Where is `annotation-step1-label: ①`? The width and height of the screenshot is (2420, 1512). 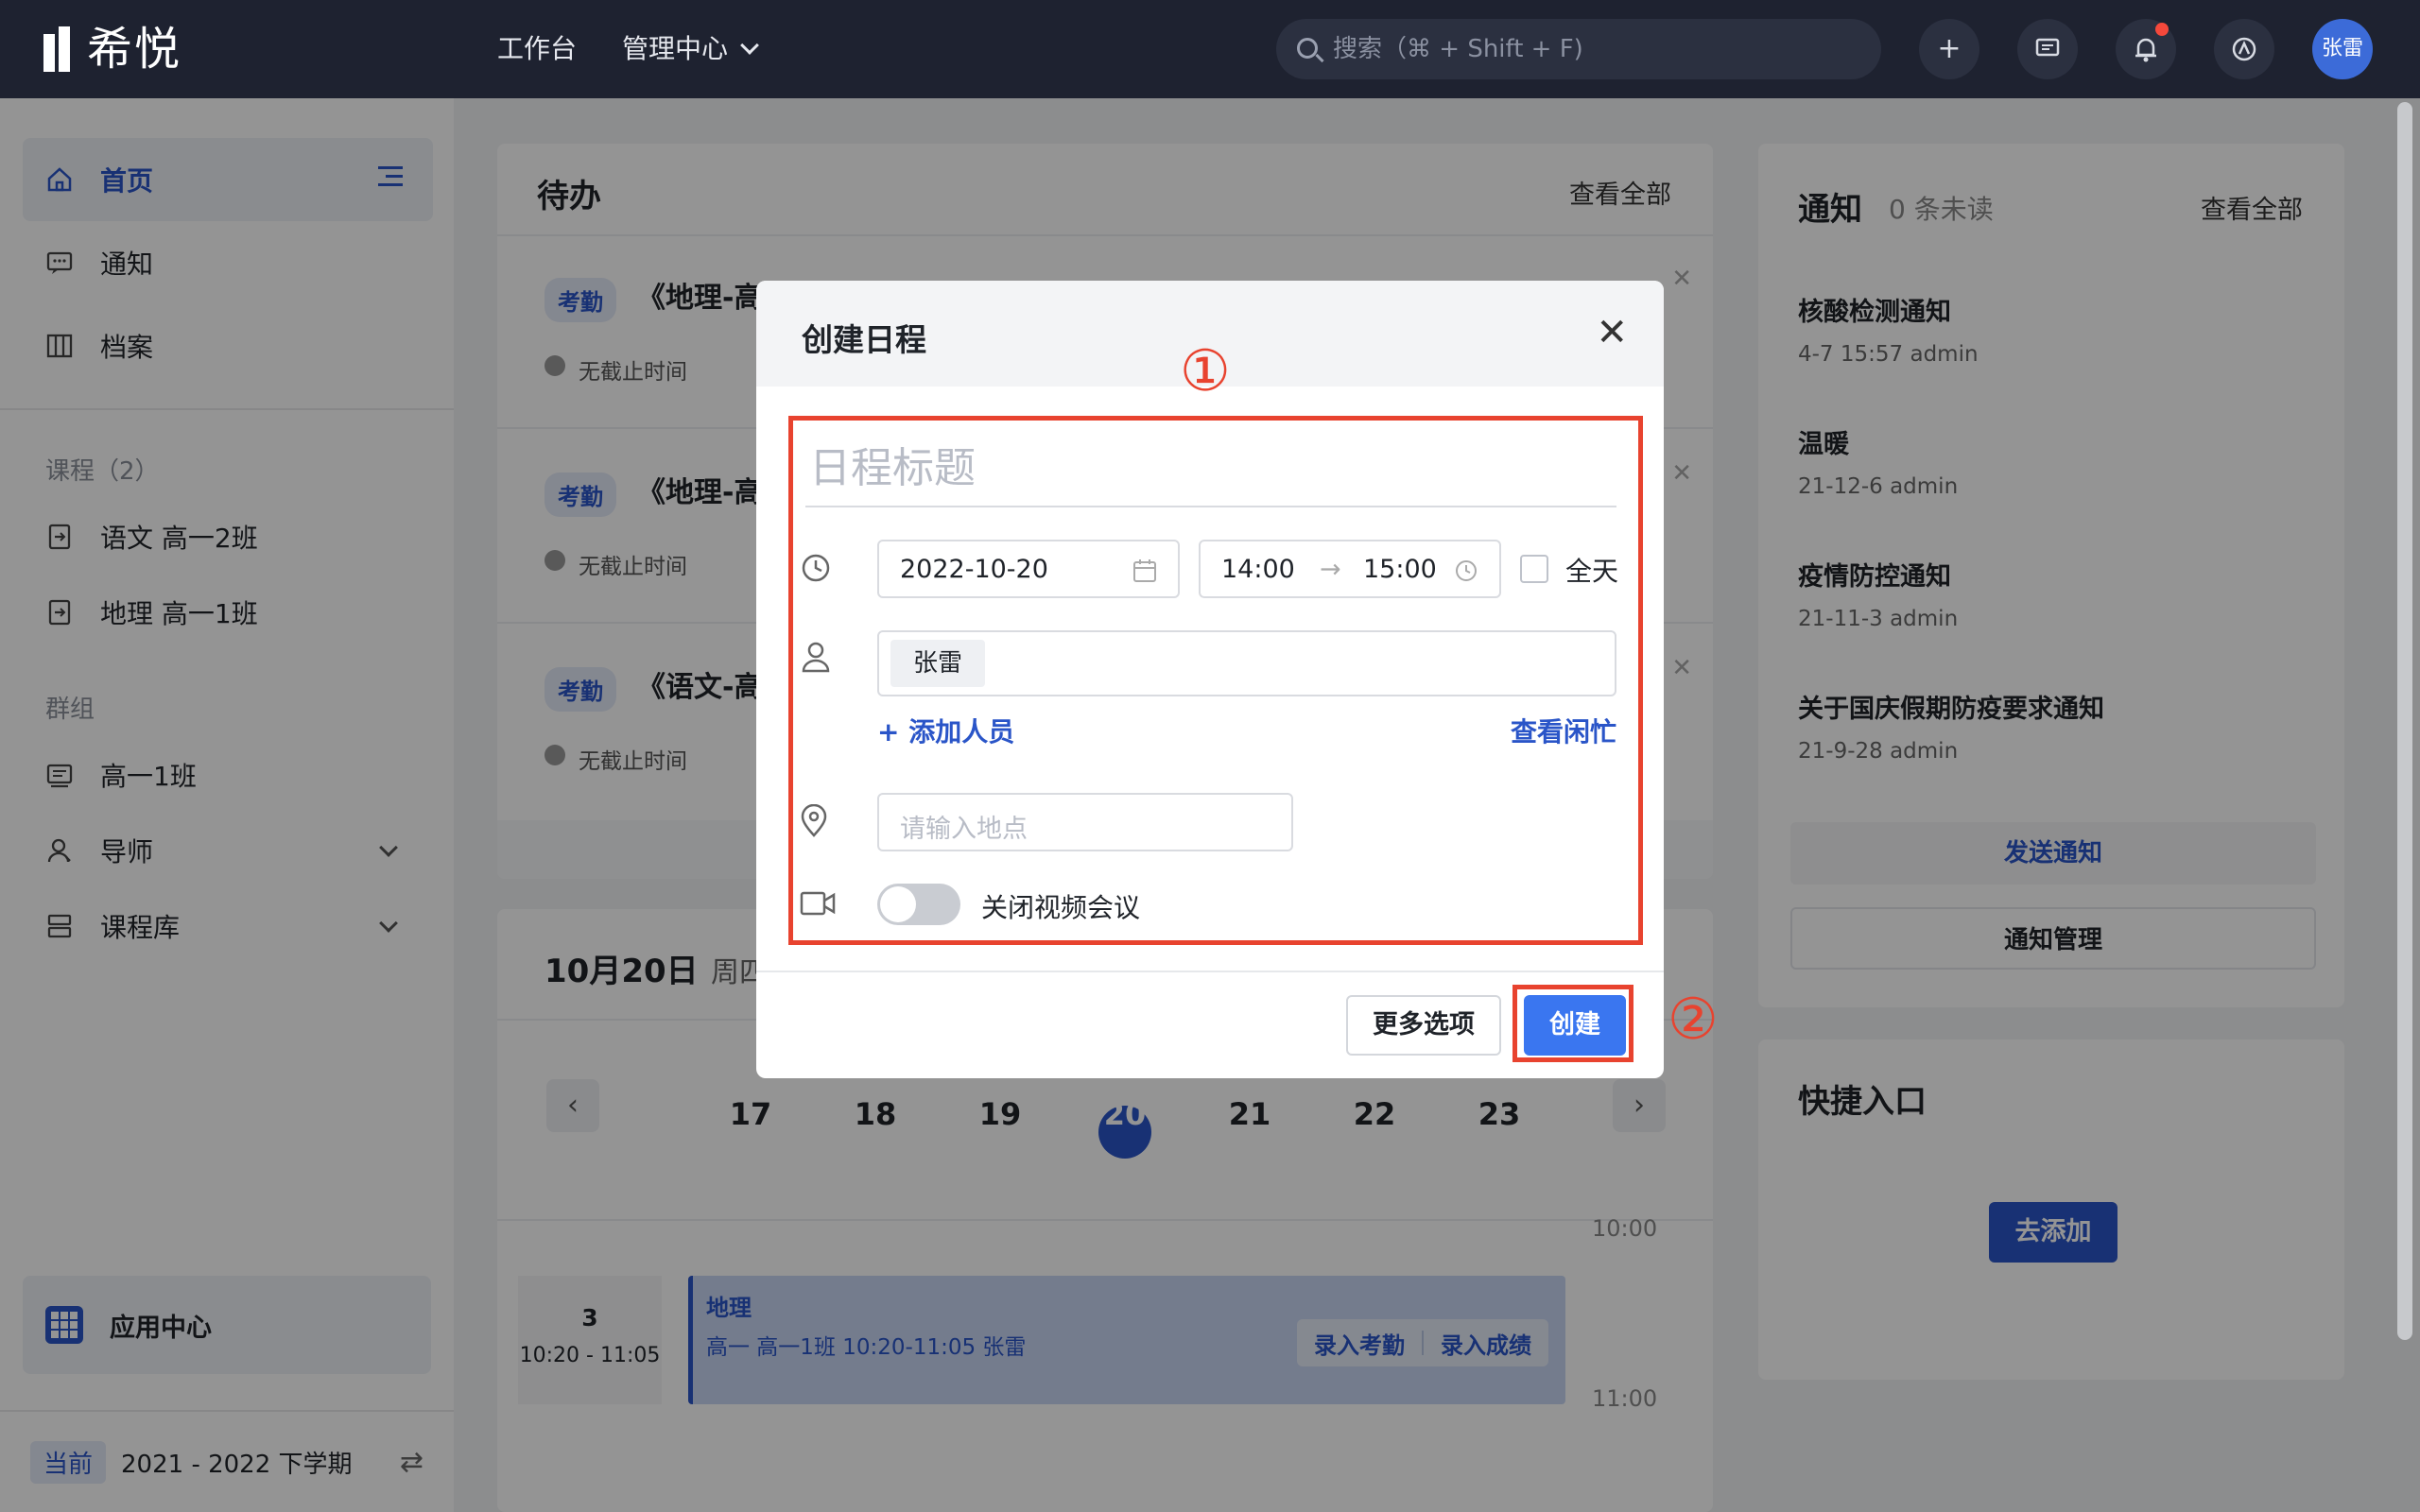
annotation-step1-label: ① is located at coordinates (1205, 371).